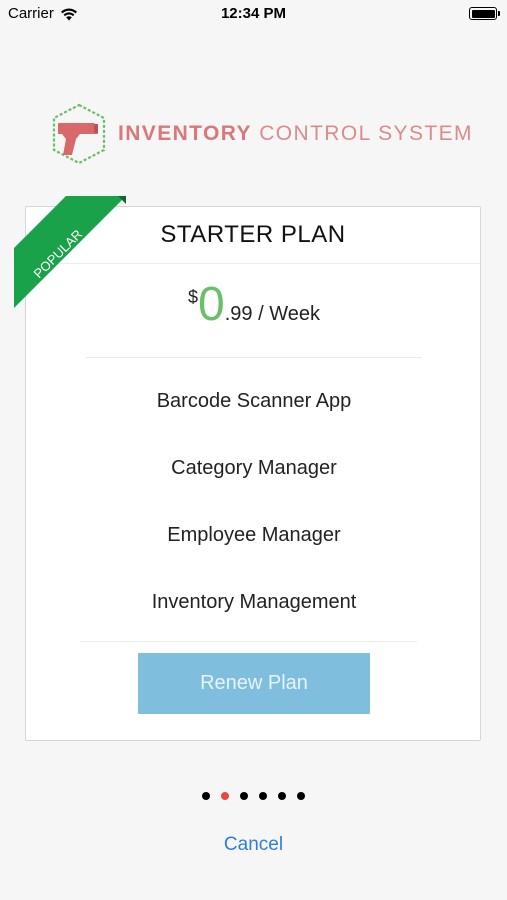 Image resolution: width=507 pixels, height=900 pixels. What do you see at coordinates (193, 297) in the screenshot?
I see `price-currency: $` at bounding box center [193, 297].